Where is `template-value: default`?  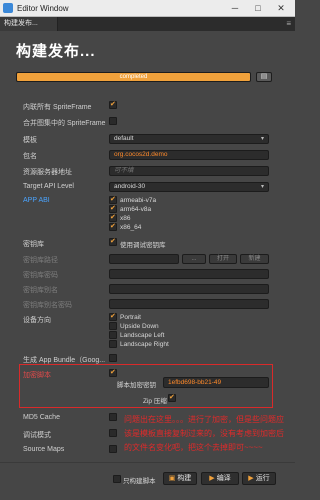
template-value: default is located at coordinates (124, 138).